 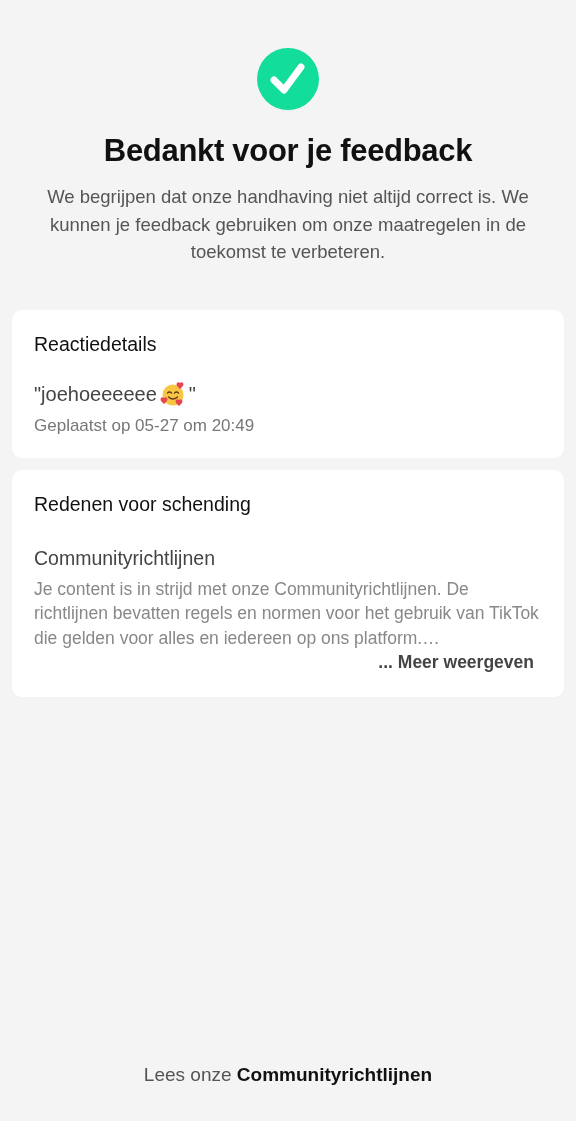 What do you see at coordinates (96, 344) in the screenshot?
I see `card-heading: Reactiedetails` at bounding box center [96, 344].